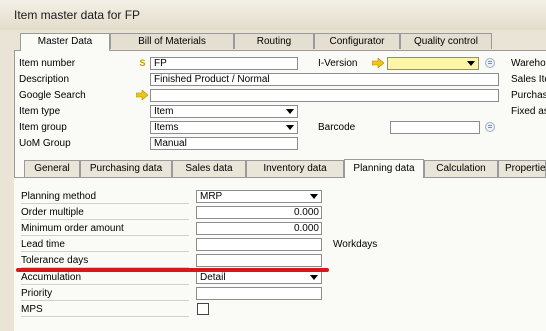 The height and width of the screenshot is (331, 546). I want to click on order-multiple-field: 0.000, so click(259, 212).